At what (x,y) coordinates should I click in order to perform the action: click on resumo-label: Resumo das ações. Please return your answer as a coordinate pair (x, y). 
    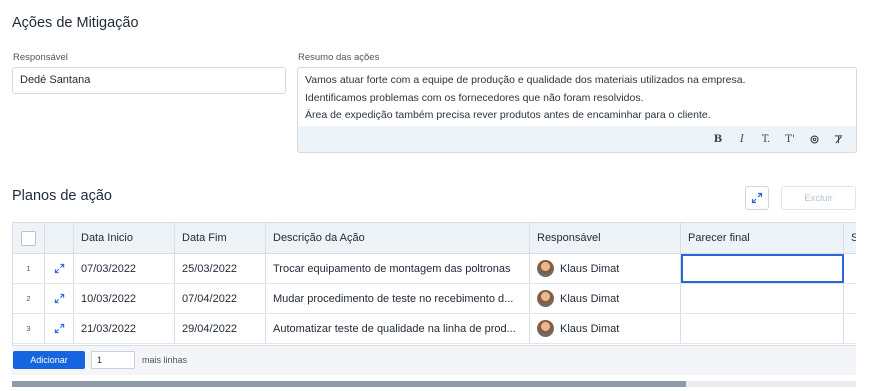
    Looking at the image, I should click on (339, 57).